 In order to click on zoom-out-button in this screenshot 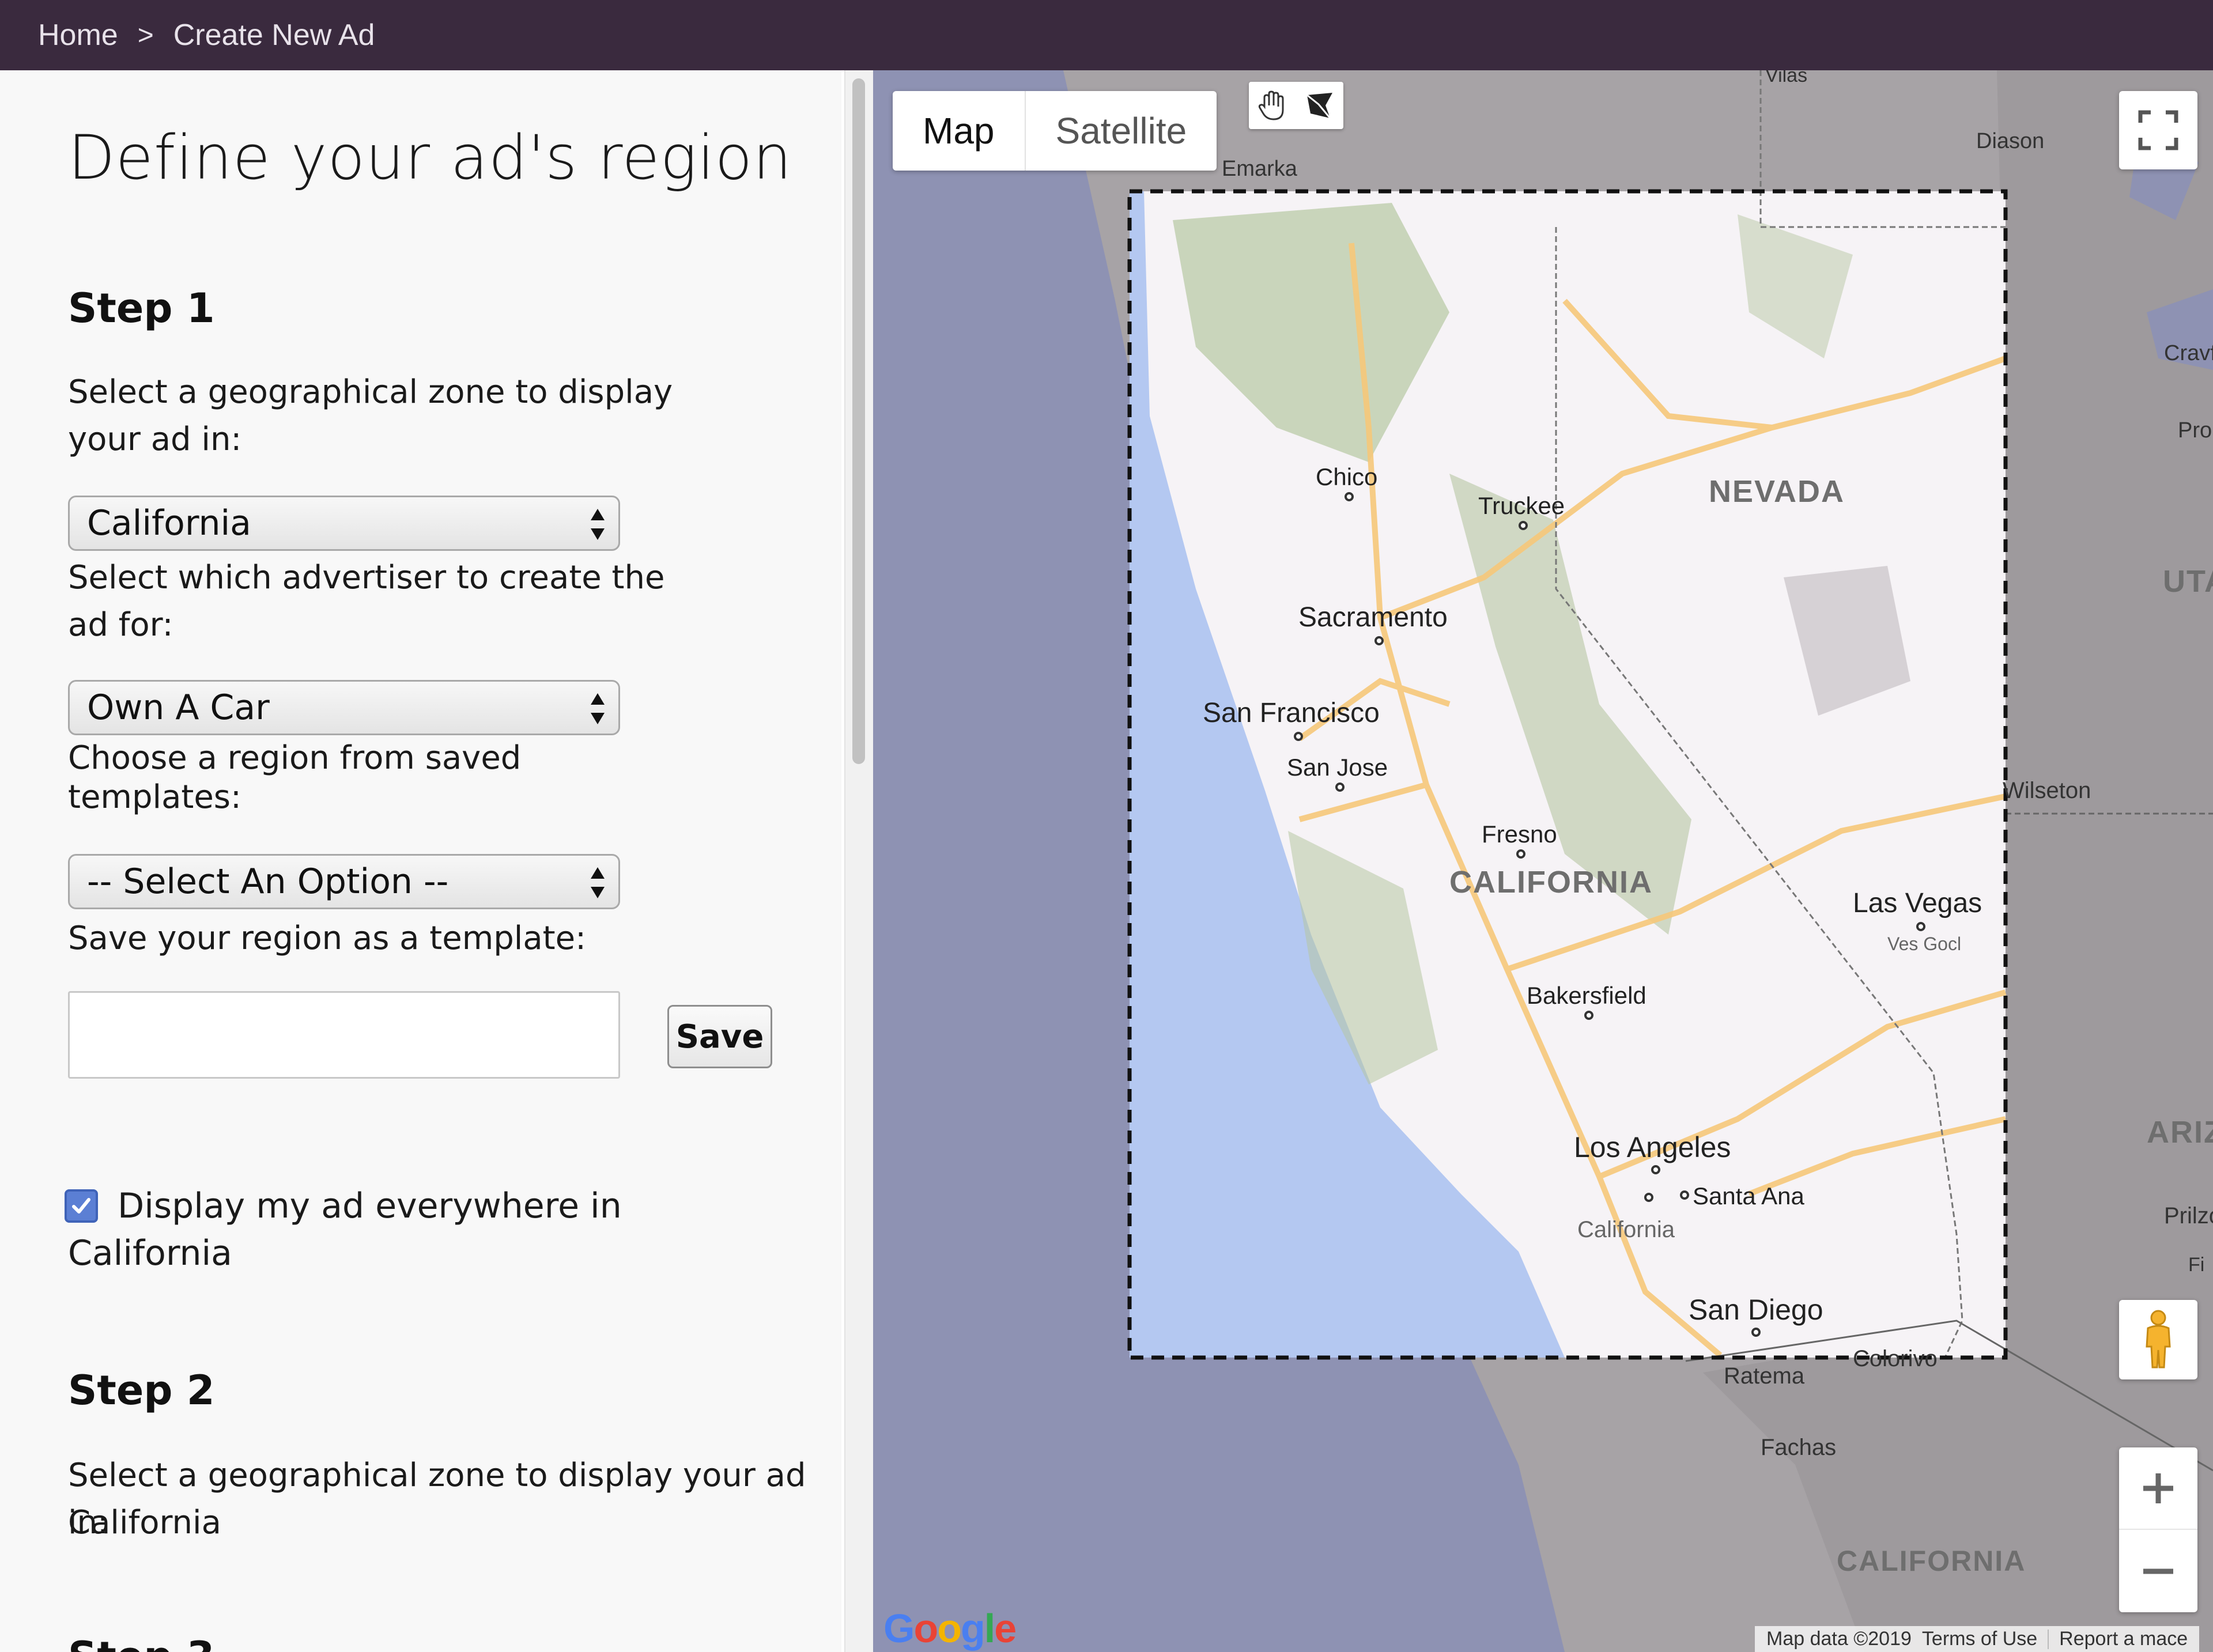, I will do `click(2158, 1571)`.